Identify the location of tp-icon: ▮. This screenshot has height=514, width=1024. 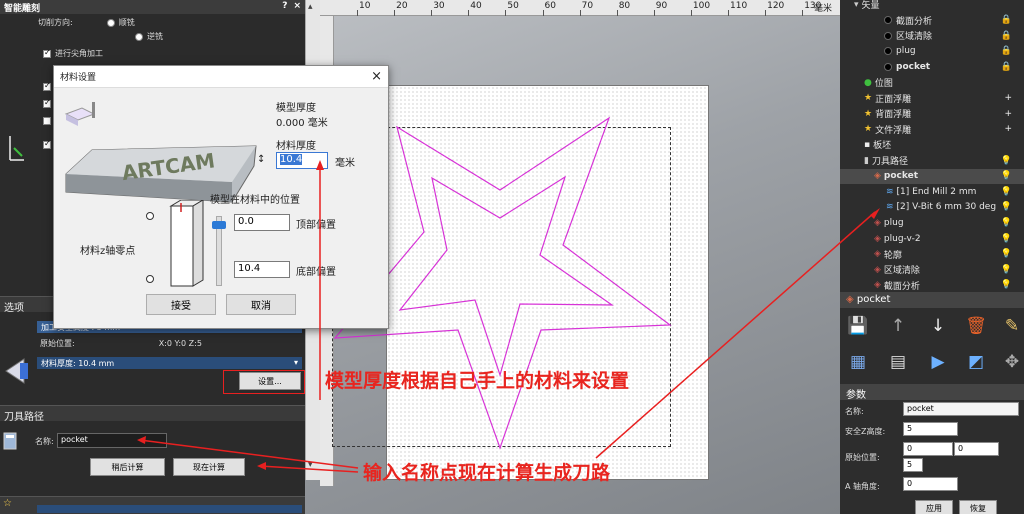
(866, 160).